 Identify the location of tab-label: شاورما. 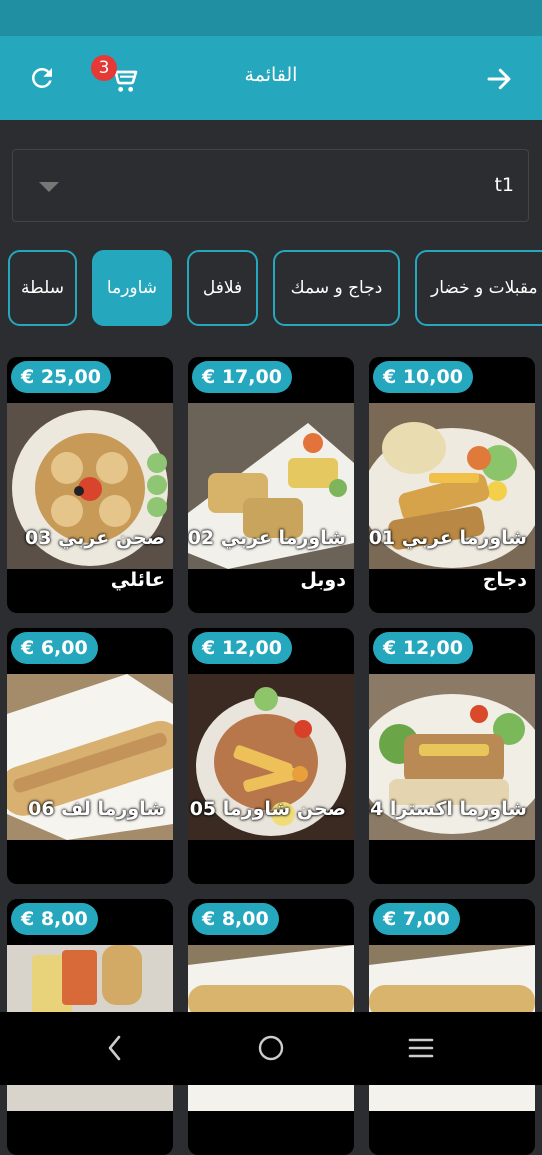
(132, 288).